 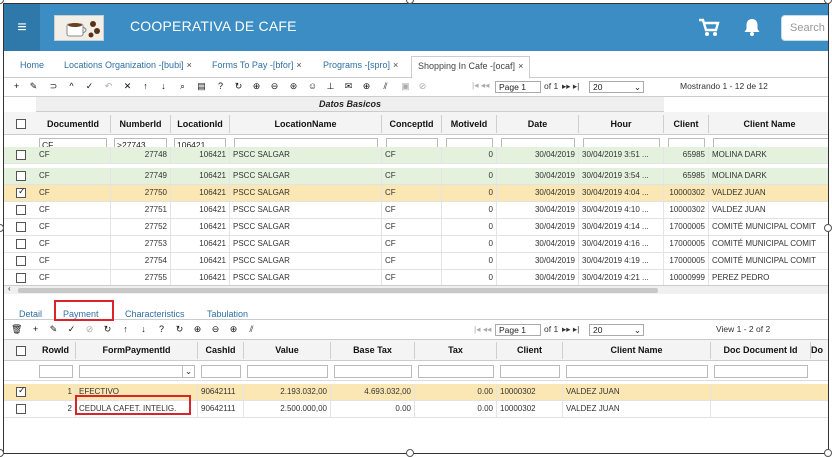 I want to click on column-header: CashId, so click(x=221, y=350).